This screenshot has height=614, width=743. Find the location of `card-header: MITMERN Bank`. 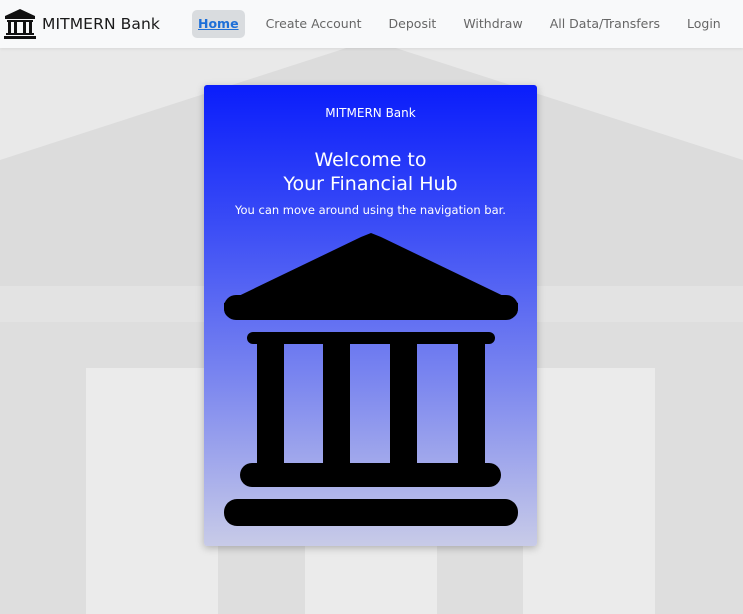

card-header: MITMERN Bank is located at coordinates (370, 113).